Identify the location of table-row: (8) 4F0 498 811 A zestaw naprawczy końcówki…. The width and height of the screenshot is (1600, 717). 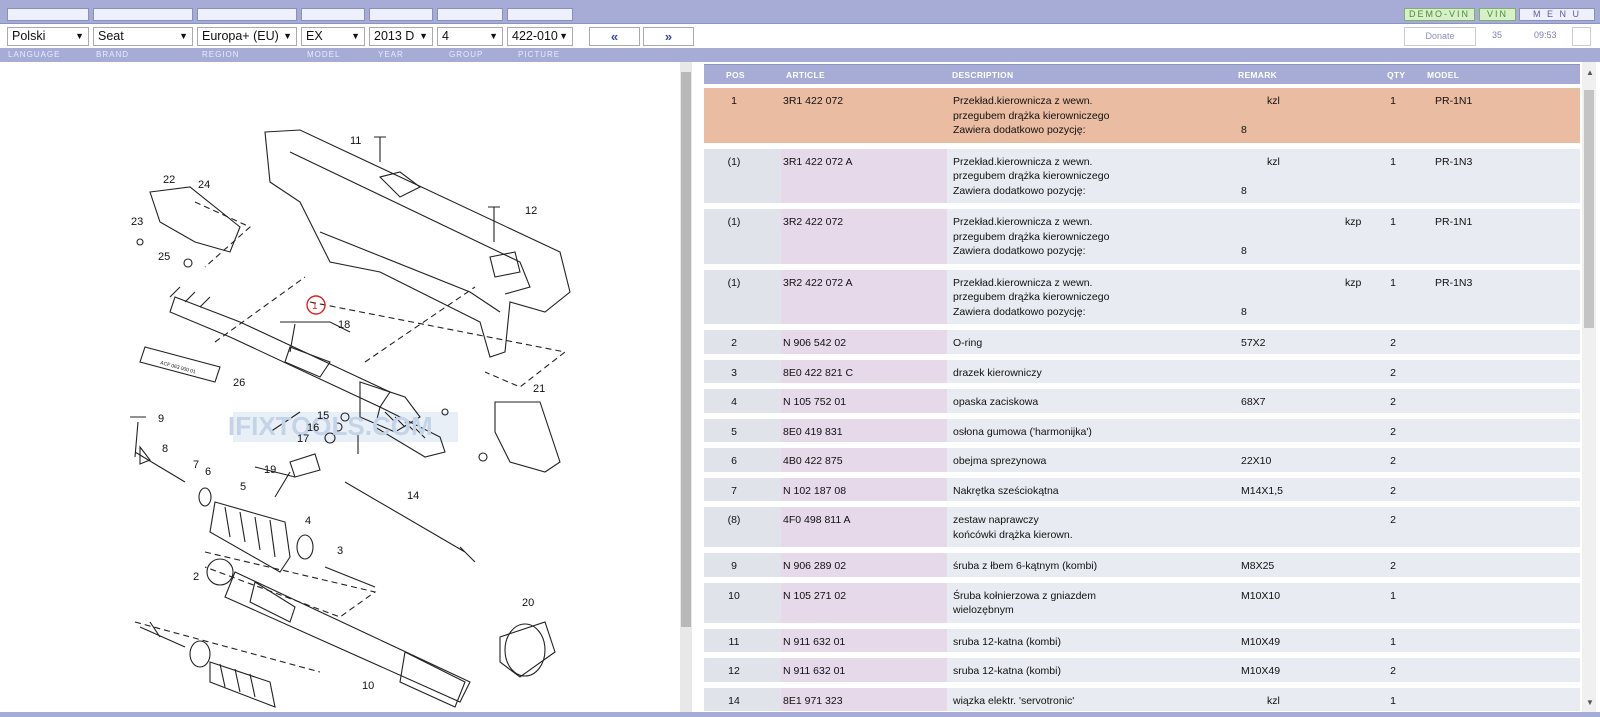
(1142, 528).